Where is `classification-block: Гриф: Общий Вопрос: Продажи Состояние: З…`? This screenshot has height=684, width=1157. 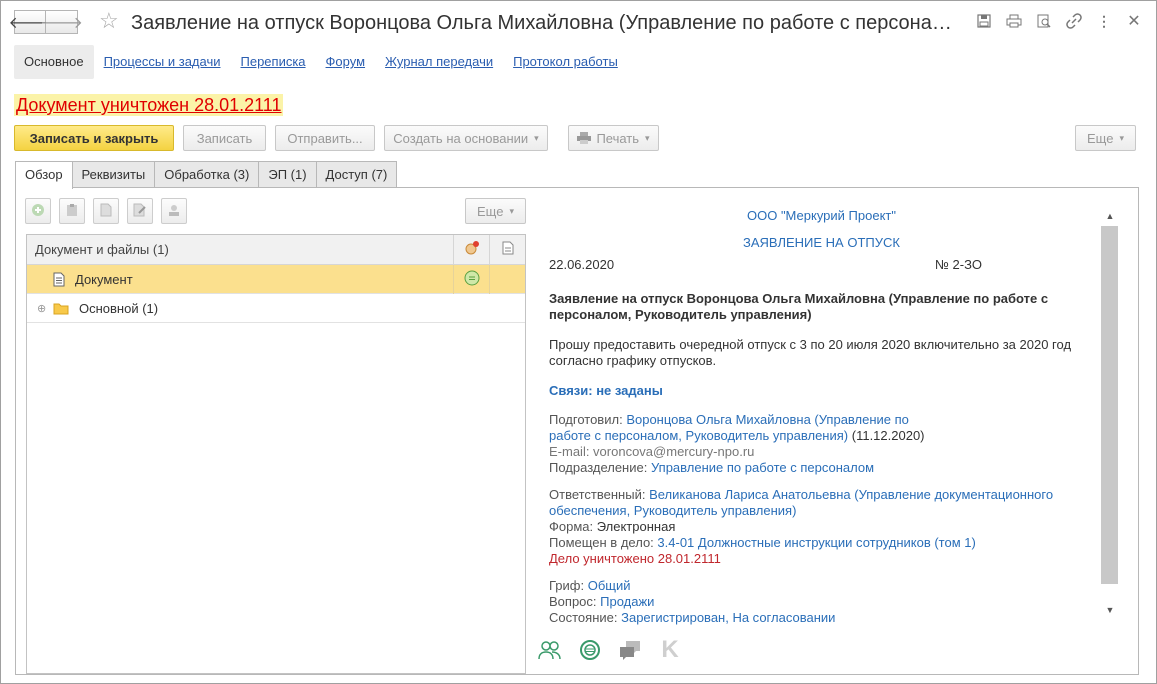
classification-block: Гриф: Общий Вопрос: Продажи Состояние: З… is located at coordinates (821, 602).